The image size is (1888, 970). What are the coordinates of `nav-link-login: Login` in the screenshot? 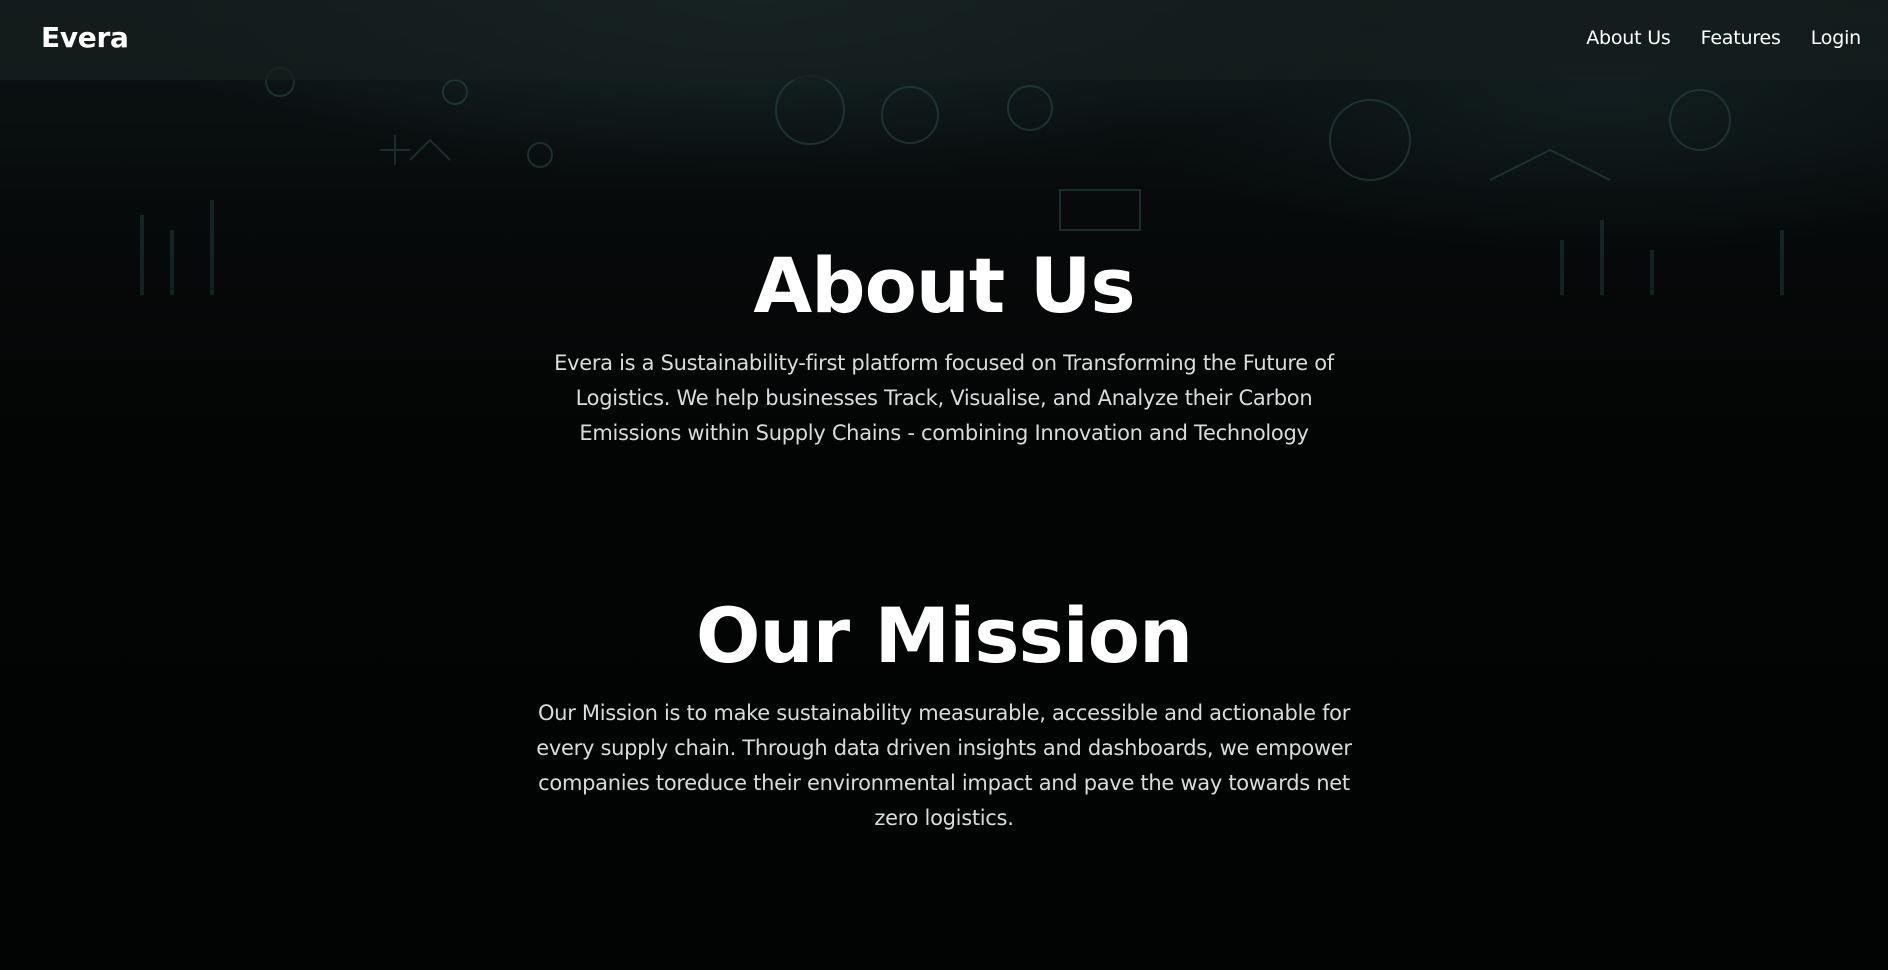 It's located at (1836, 38).